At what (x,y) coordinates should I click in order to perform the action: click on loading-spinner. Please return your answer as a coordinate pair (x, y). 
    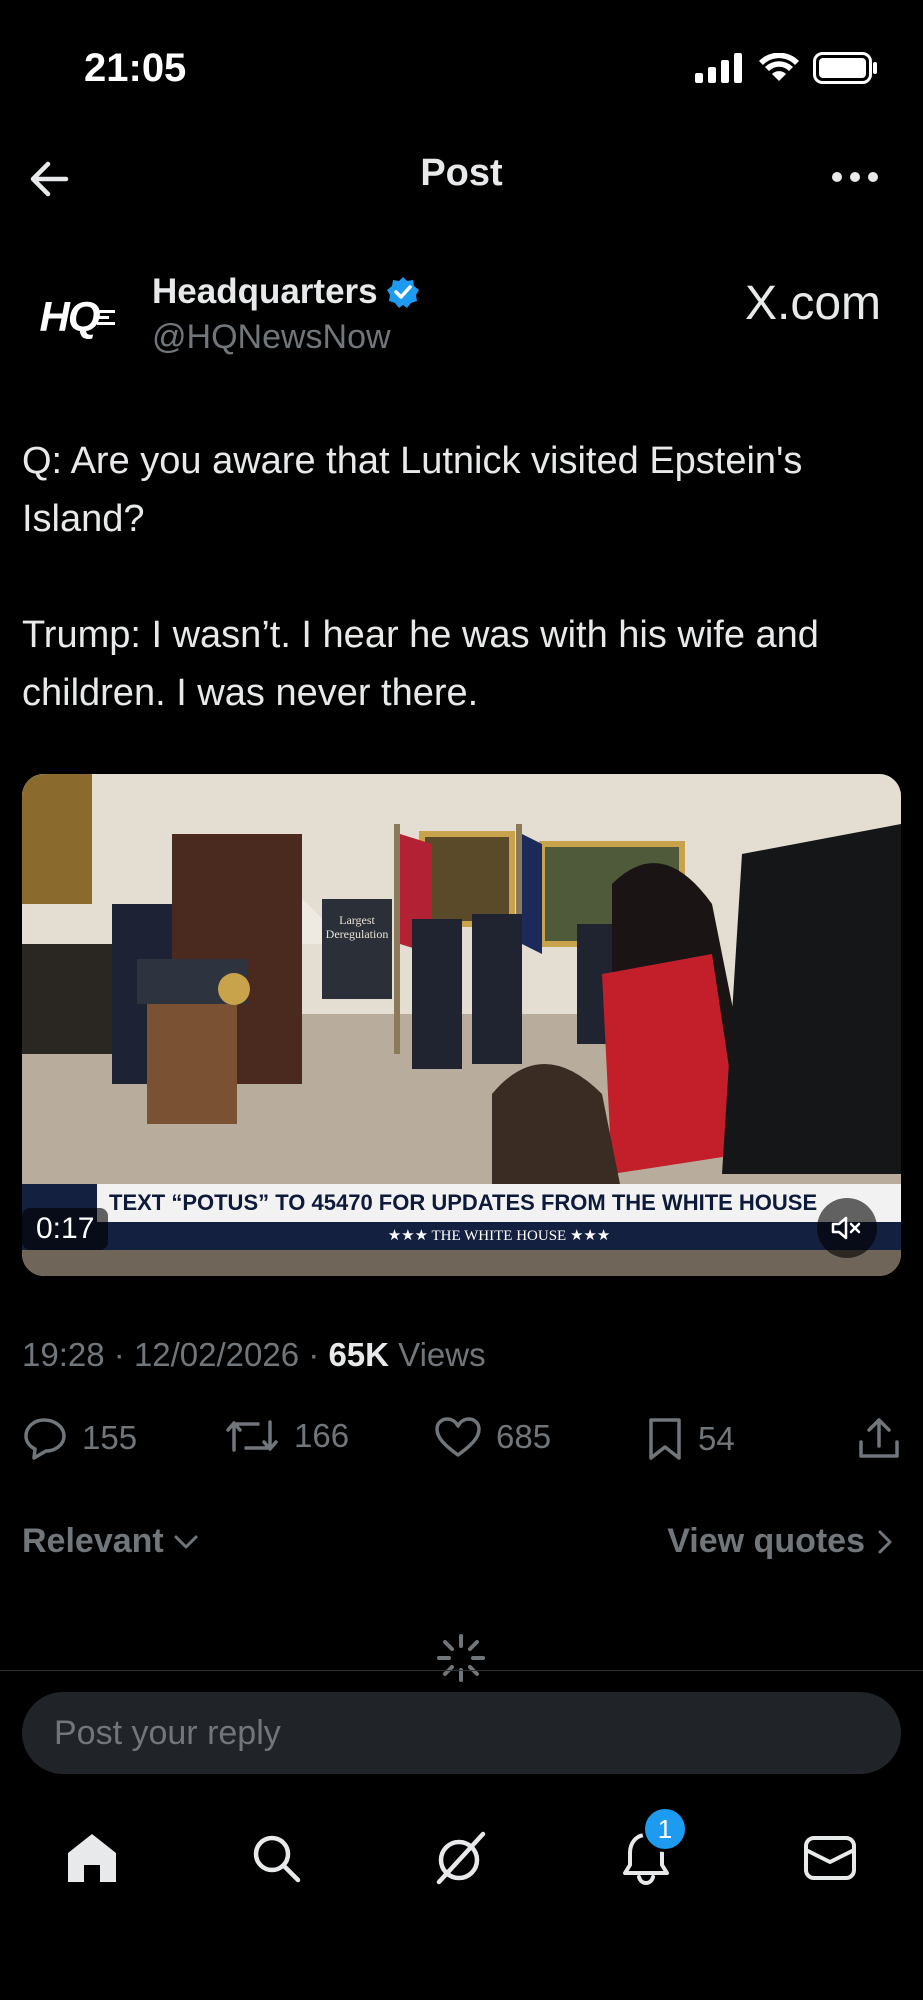
    Looking at the image, I should click on (461, 1660).